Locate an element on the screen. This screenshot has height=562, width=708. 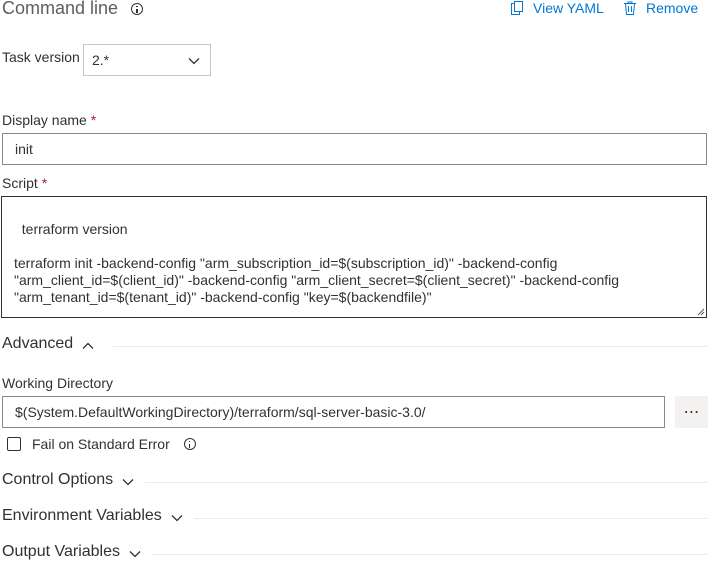
script-label: Script * is located at coordinates (24, 183).